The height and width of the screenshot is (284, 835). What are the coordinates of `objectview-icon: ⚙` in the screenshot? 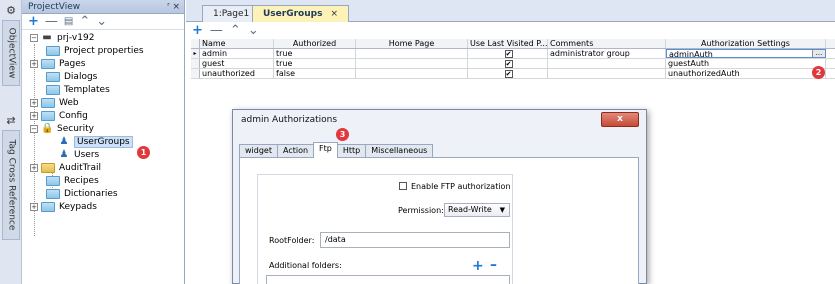 It's located at (11, 10).